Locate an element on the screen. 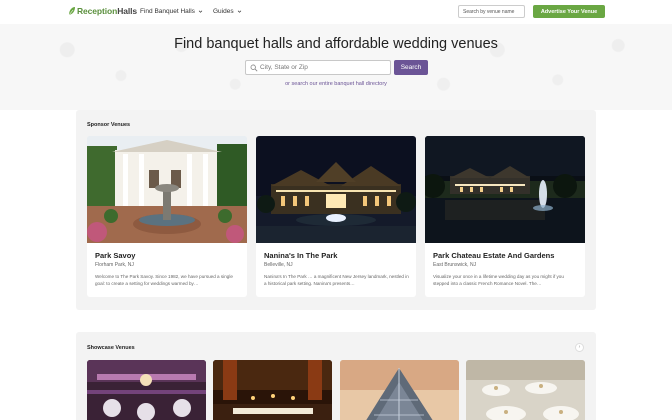  nav-guides: Guides is located at coordinates (227, 11).